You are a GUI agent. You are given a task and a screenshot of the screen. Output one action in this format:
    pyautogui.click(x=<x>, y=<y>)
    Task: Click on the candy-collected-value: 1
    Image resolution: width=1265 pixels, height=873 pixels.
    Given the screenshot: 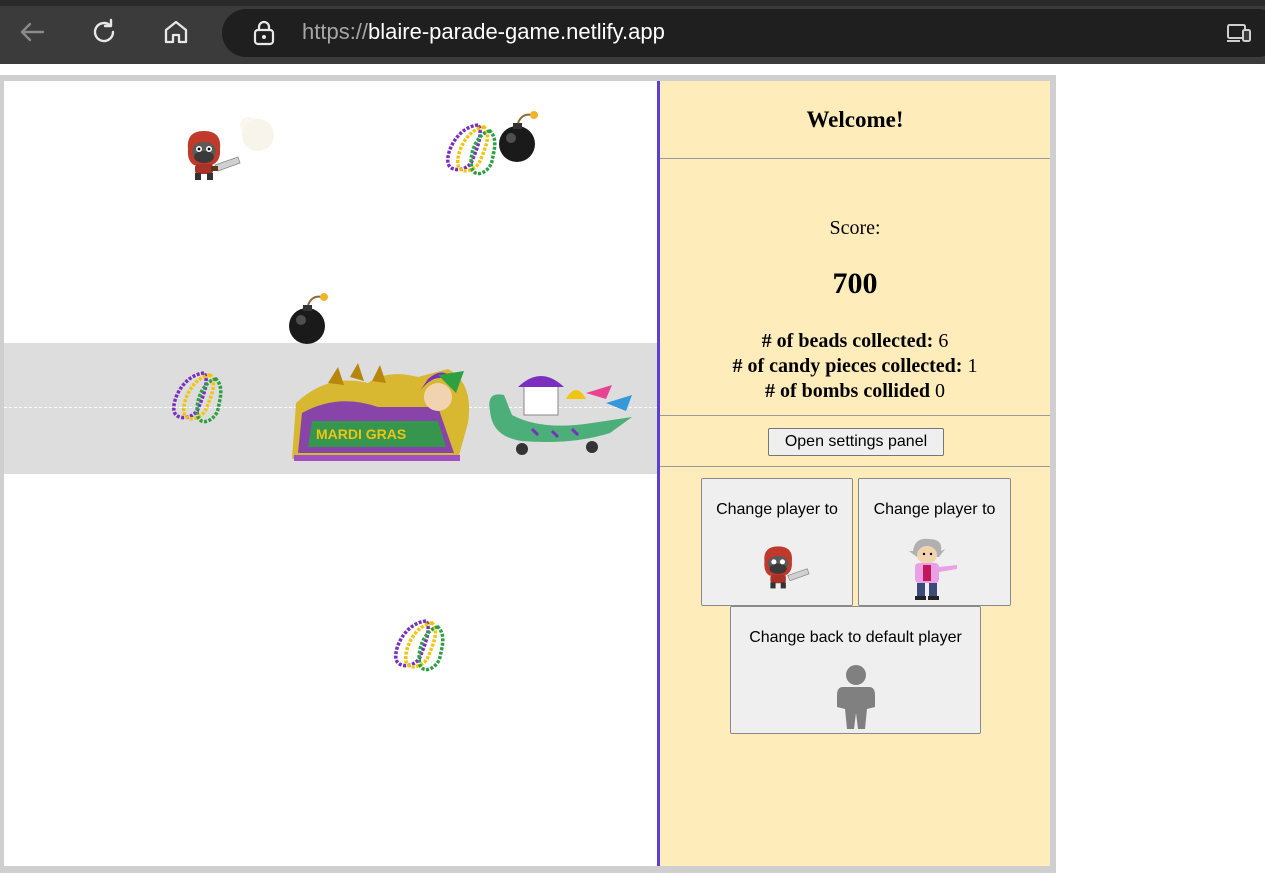 What is the action you would take?
    pyautogui.click(x=972, y=366)
    